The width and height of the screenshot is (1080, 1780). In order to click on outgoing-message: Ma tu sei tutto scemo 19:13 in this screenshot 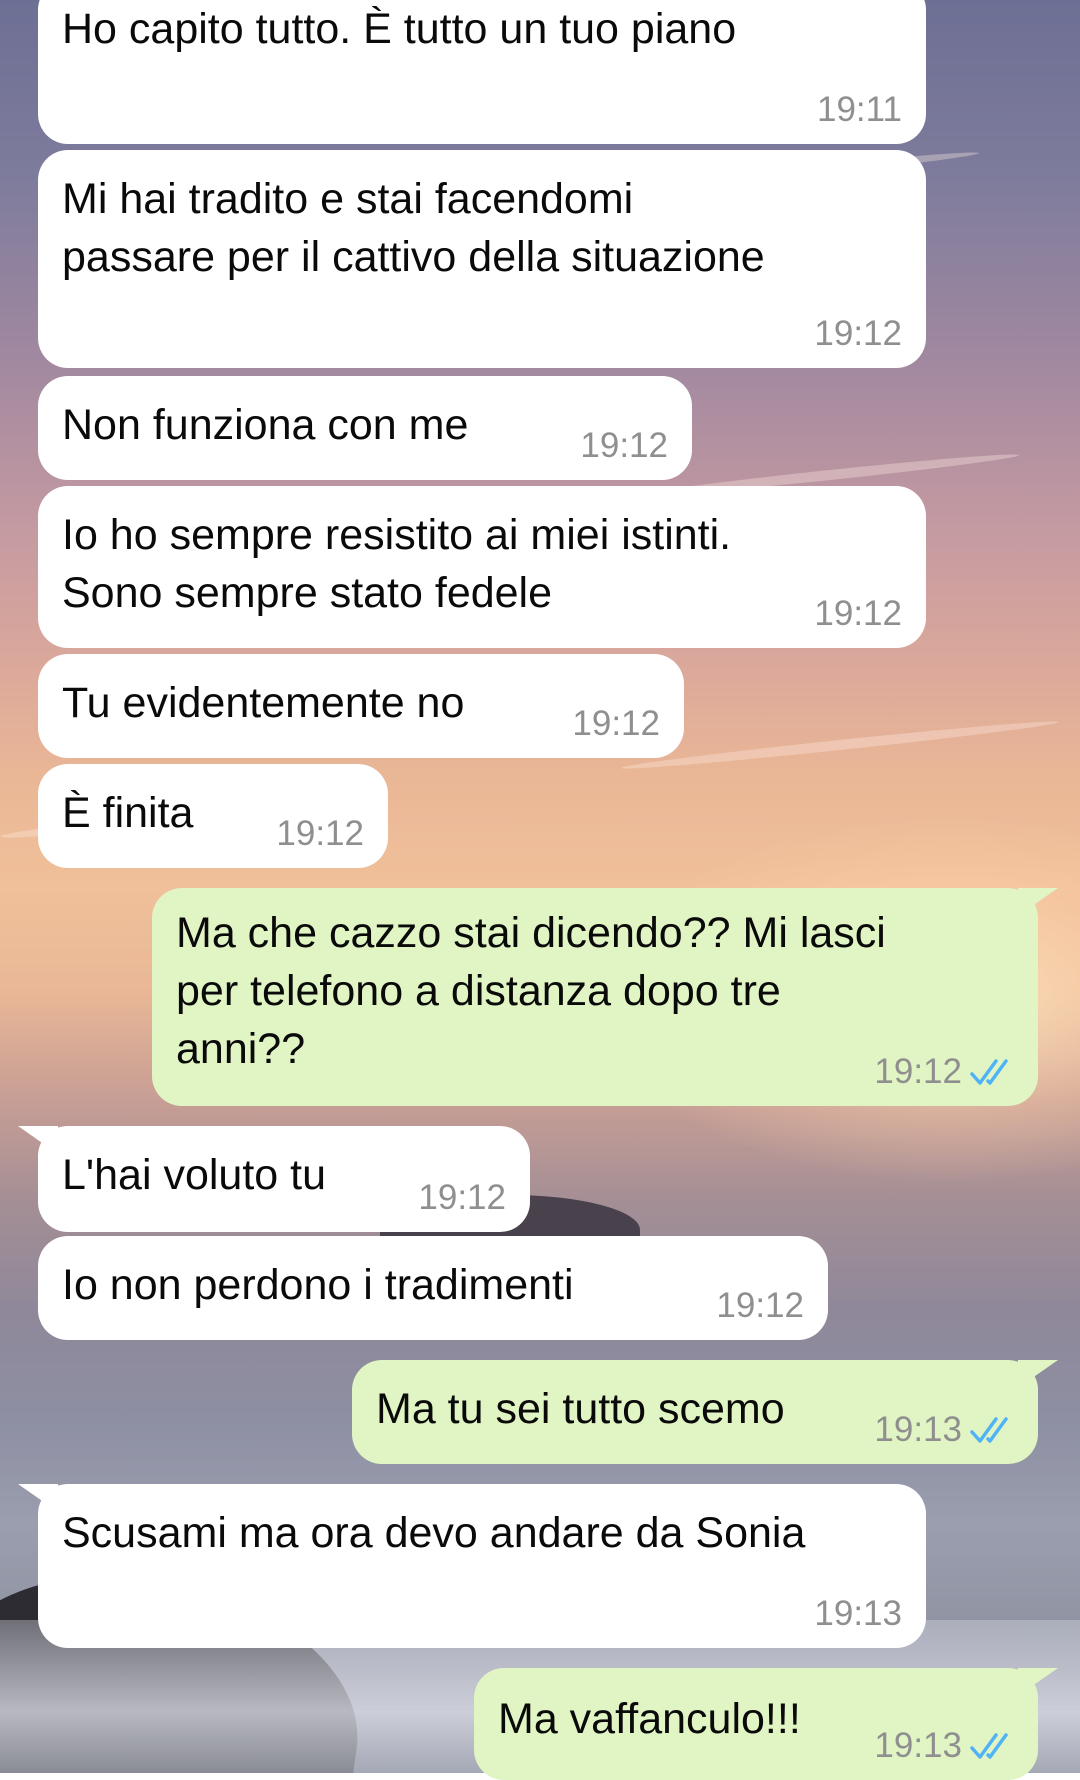, I will do `click(695, 1412)`.